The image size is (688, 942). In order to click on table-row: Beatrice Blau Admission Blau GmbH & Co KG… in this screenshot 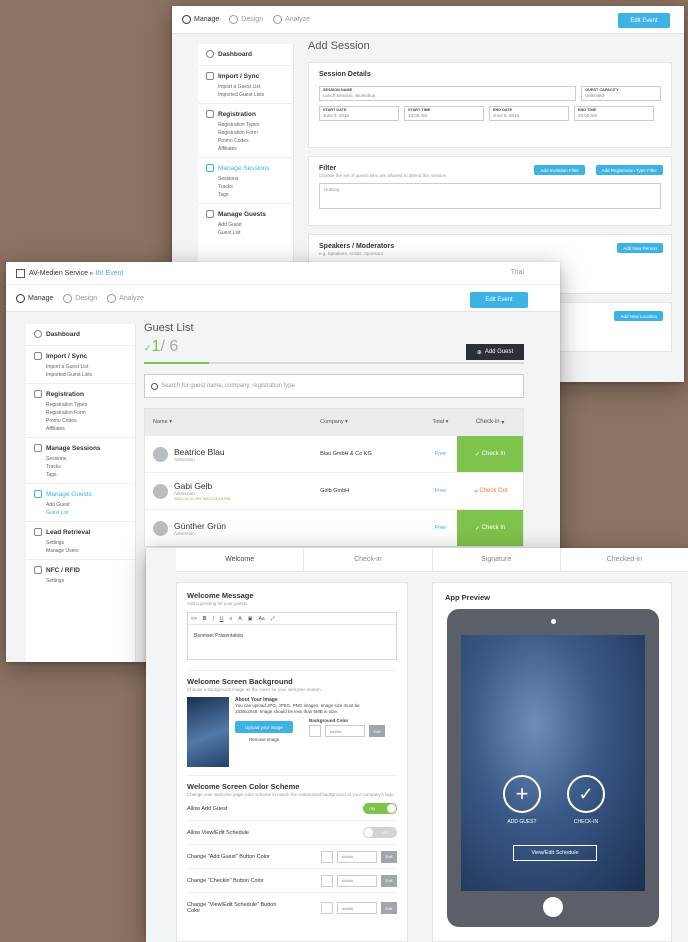, I will do `click(334, 453)`.